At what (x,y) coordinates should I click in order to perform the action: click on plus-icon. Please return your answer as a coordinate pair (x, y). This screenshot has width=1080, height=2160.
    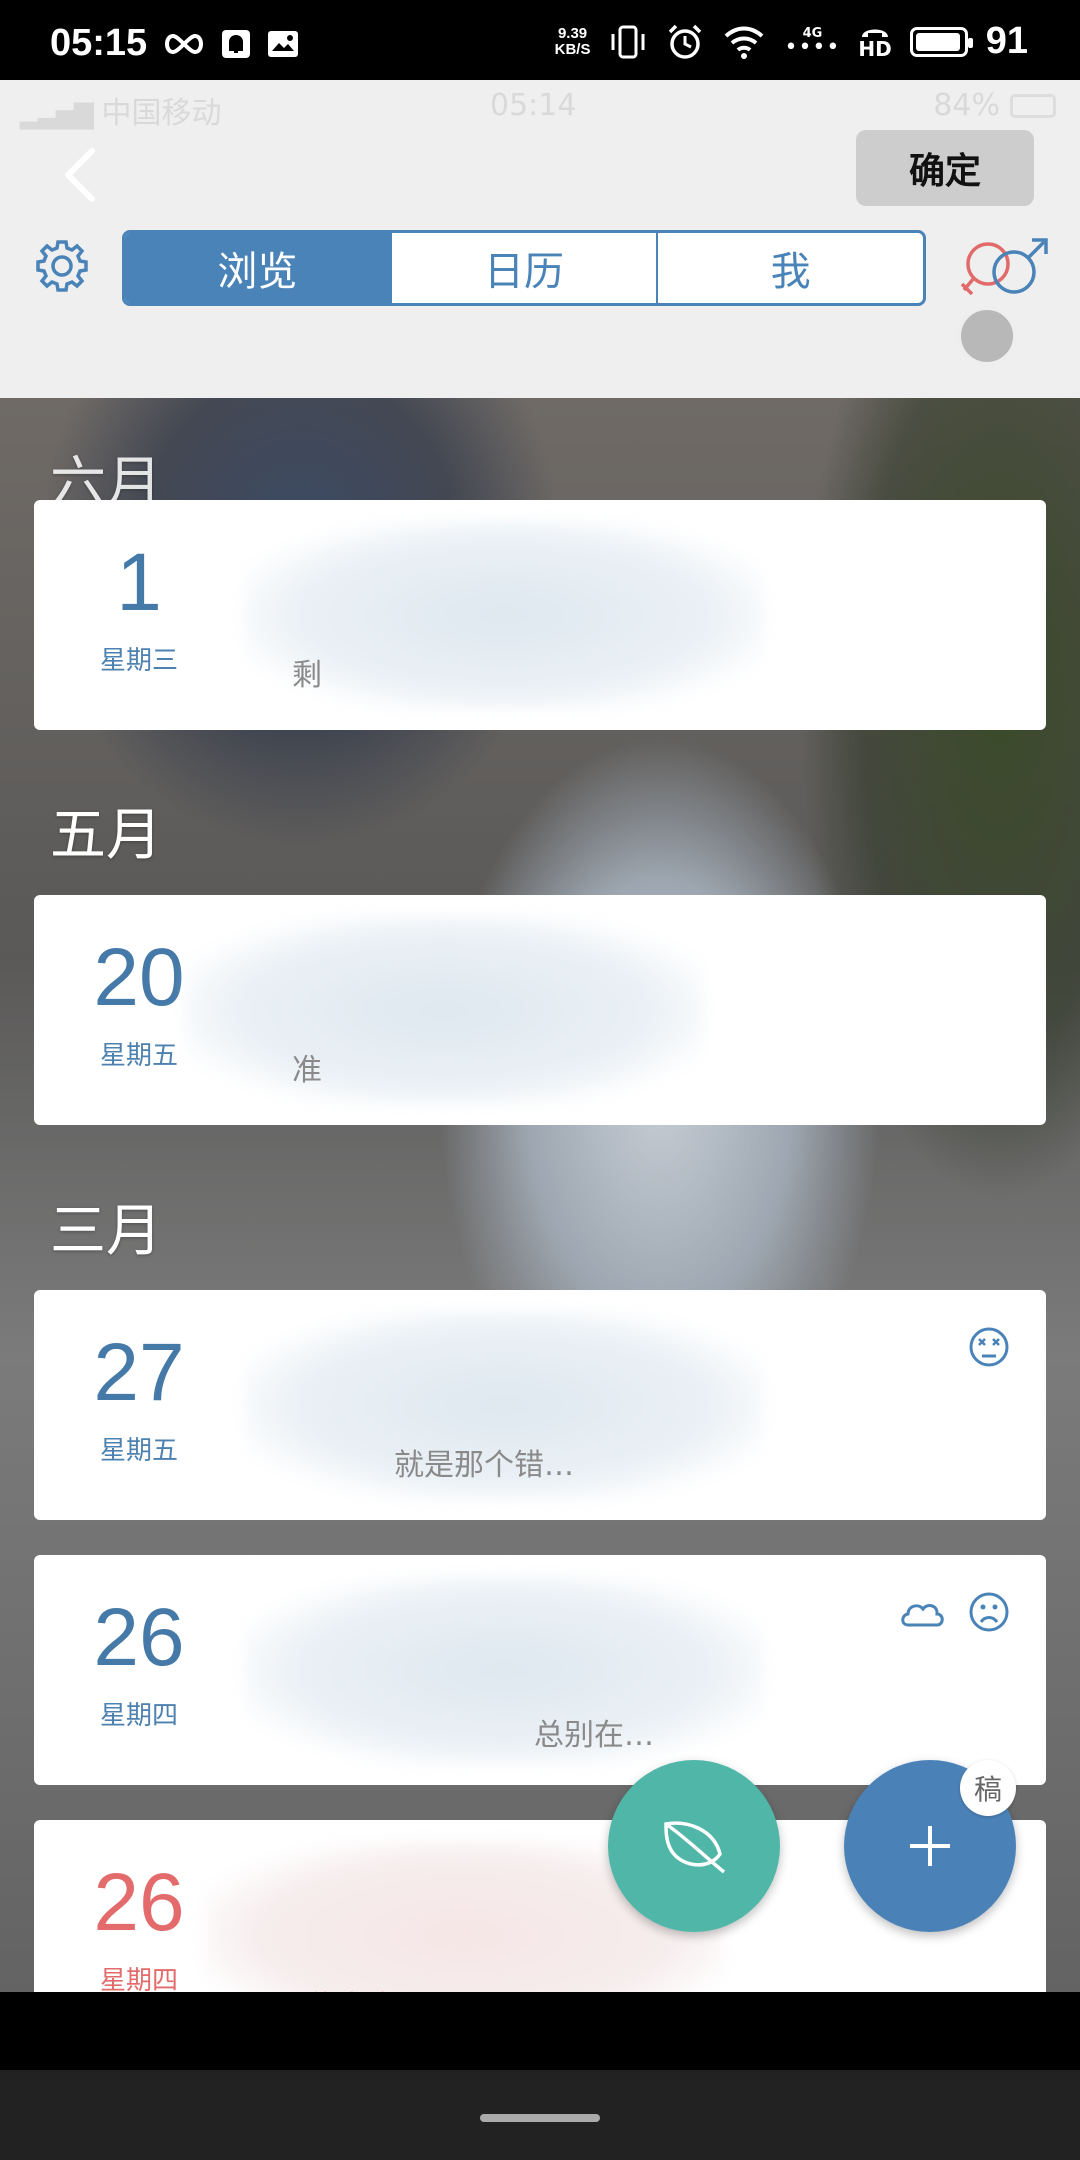
    Looking at the image, I should click on (930, 1846).